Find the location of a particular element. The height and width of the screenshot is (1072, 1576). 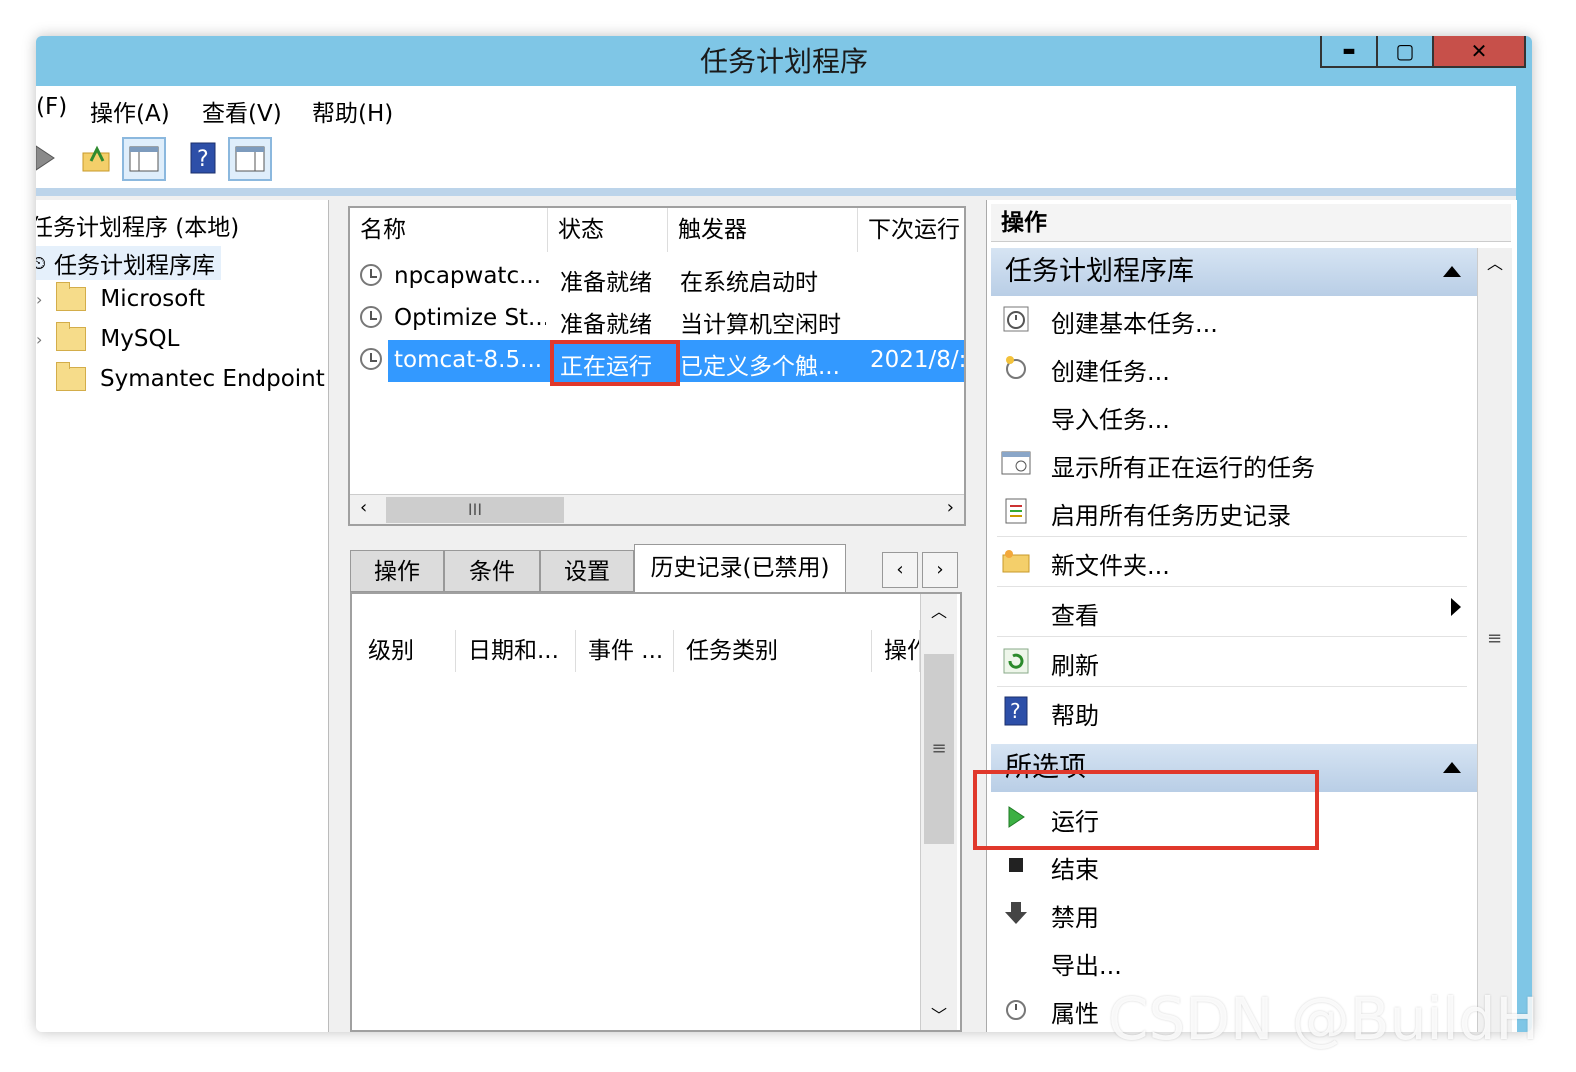

column-header-trigger: 触发器 is located at coordinates (763, 230).